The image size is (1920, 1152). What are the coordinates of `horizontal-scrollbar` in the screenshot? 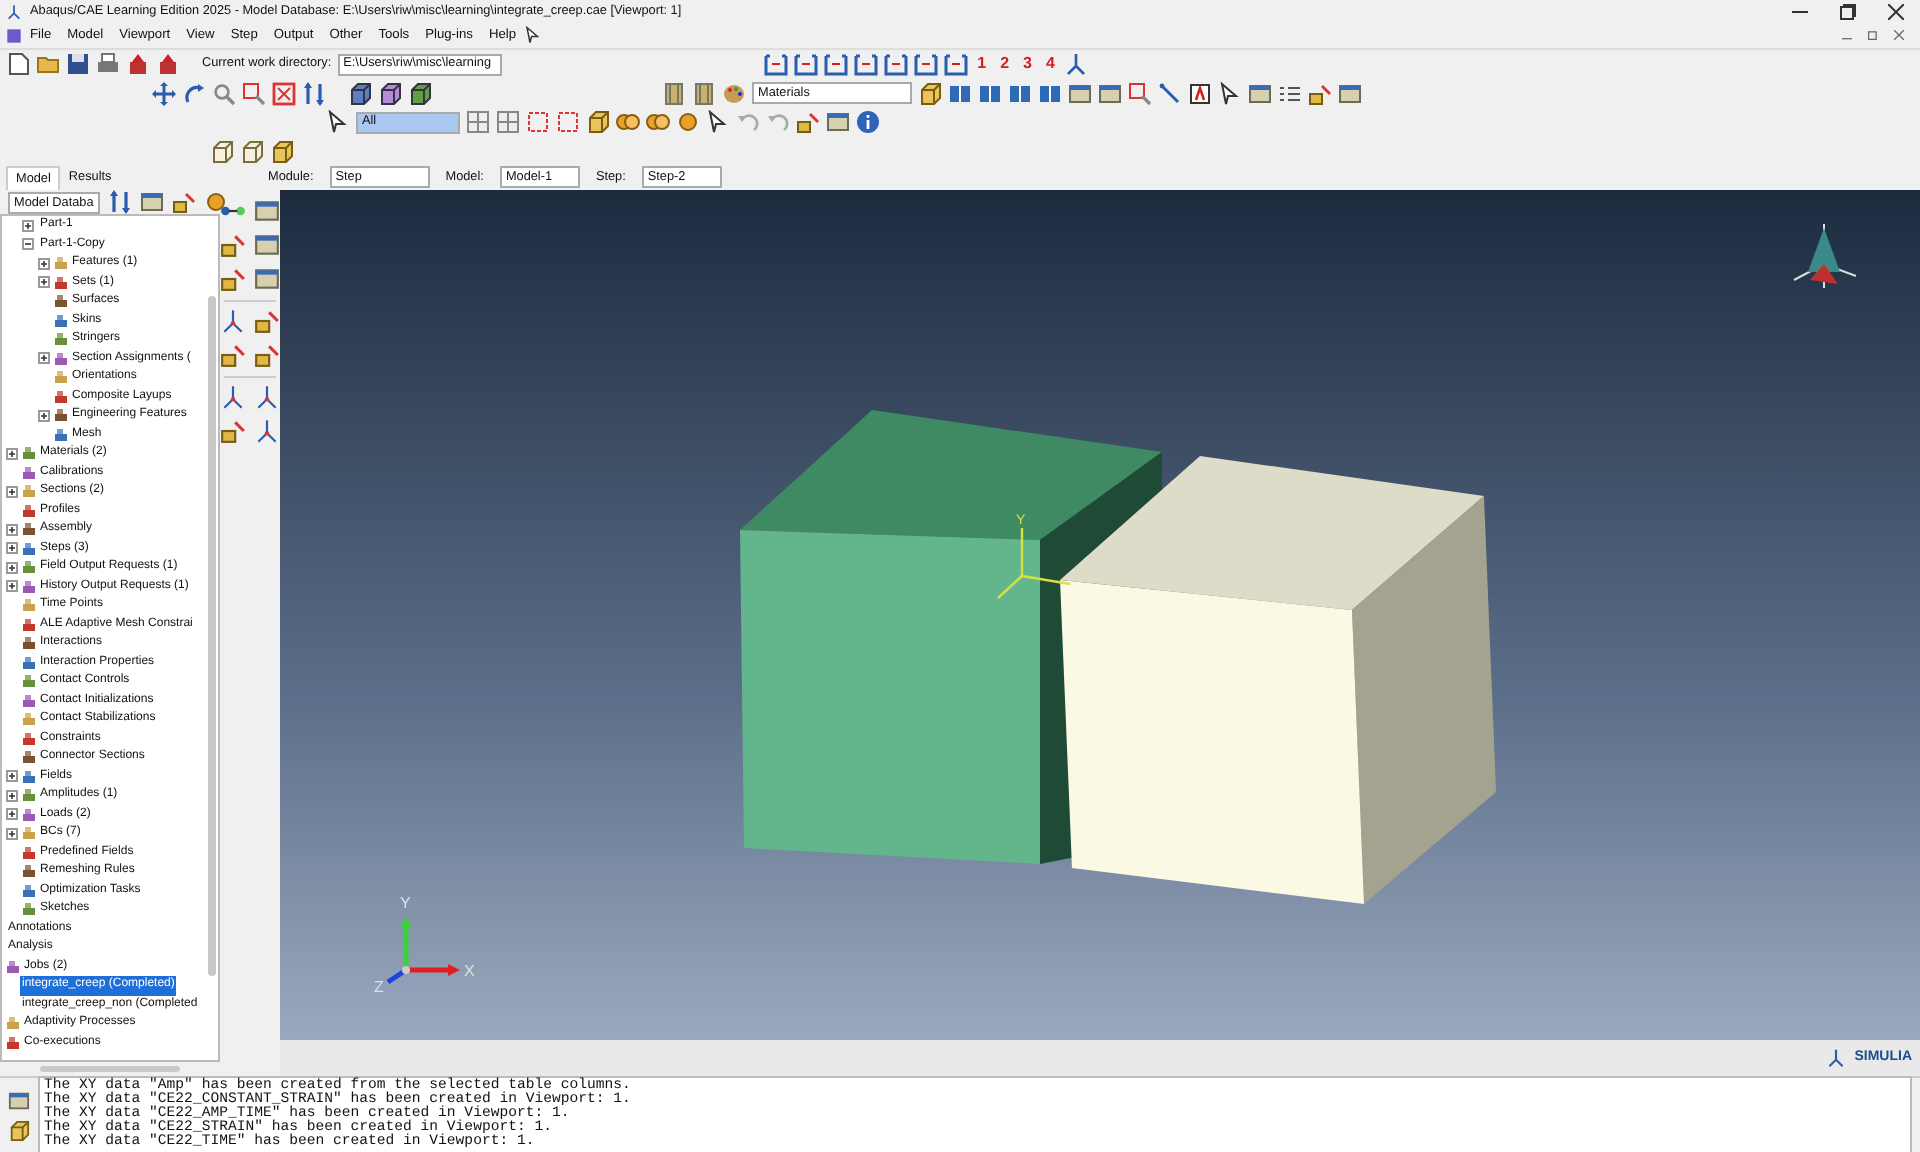 It's located at (110, 1069).